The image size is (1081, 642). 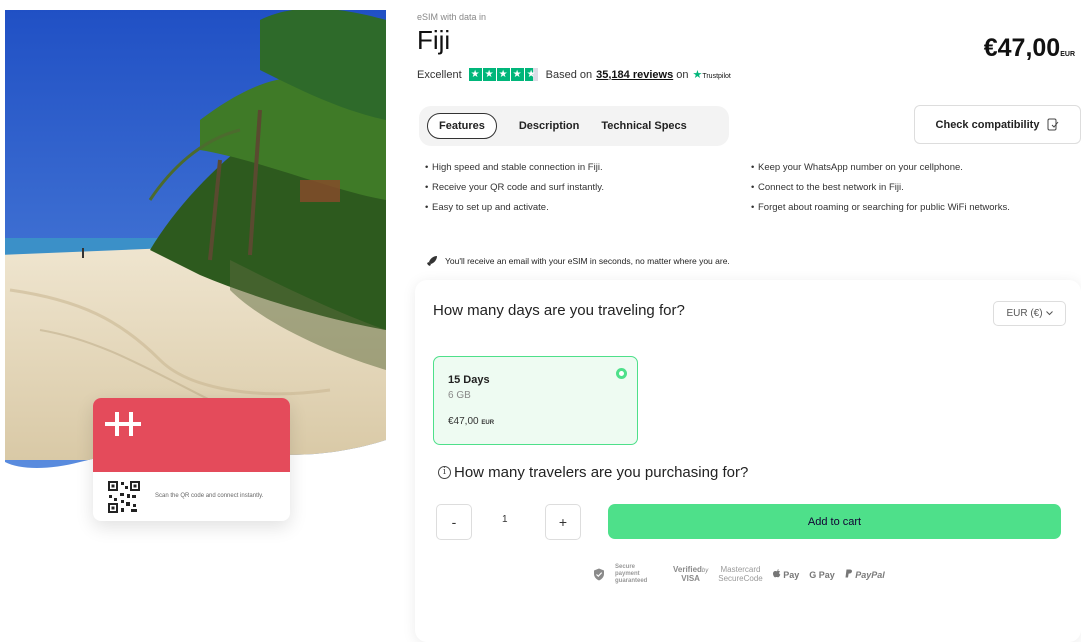 What do you see at coordinates (599, 574) in the screenshot?
I see `shield-check-icon` at bounding box center [599, 574].